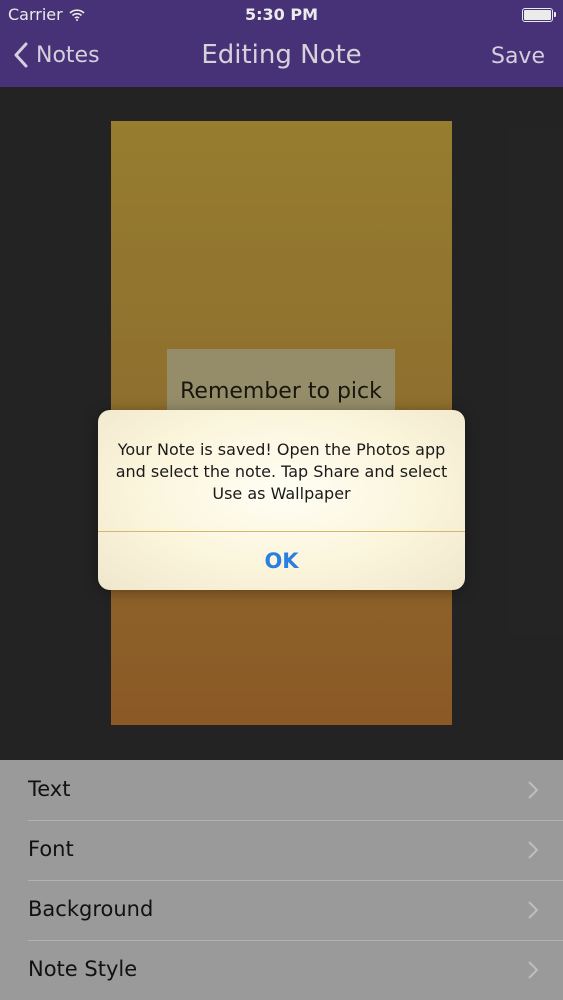 This screenshot has height=1000, width=563. What do you see at coordinates (51, 849) in the screenshot?
I see `settings-row-label: Font` at bounding box center [51, 849].